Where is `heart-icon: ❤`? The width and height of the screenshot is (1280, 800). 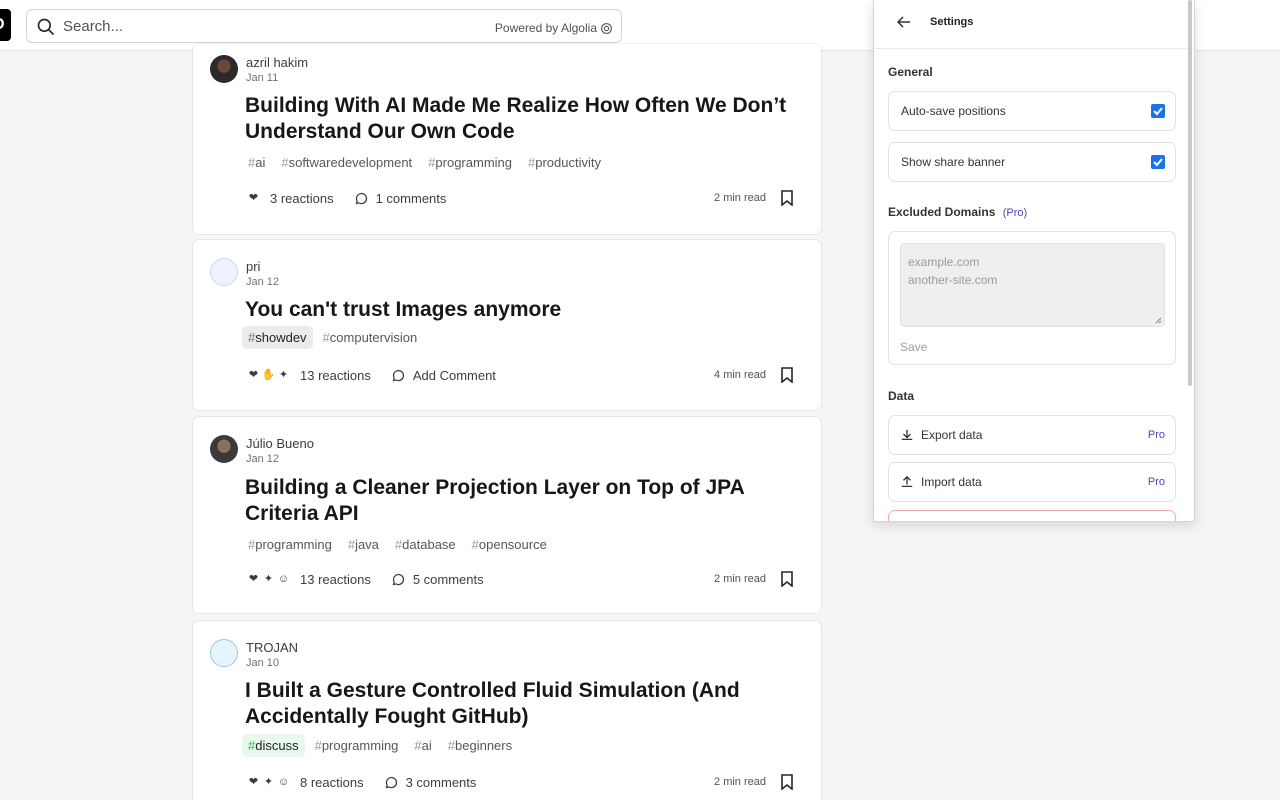 heart-icon: ❤ is located at coordinates (253, 198).